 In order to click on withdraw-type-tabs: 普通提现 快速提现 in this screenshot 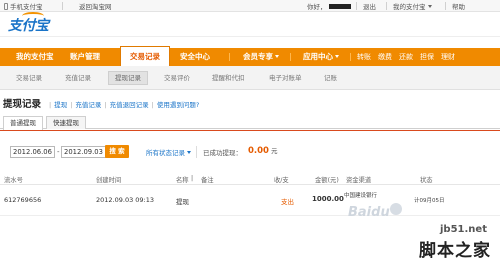, I will do `click(250, 122)`.